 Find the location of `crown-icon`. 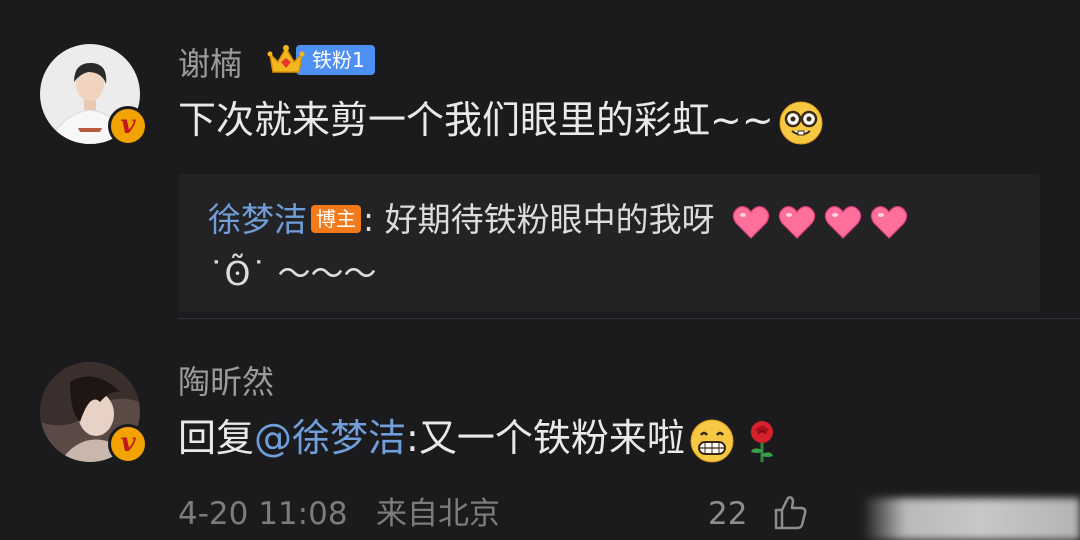

crown-icon is located at coordinates (286, 59).